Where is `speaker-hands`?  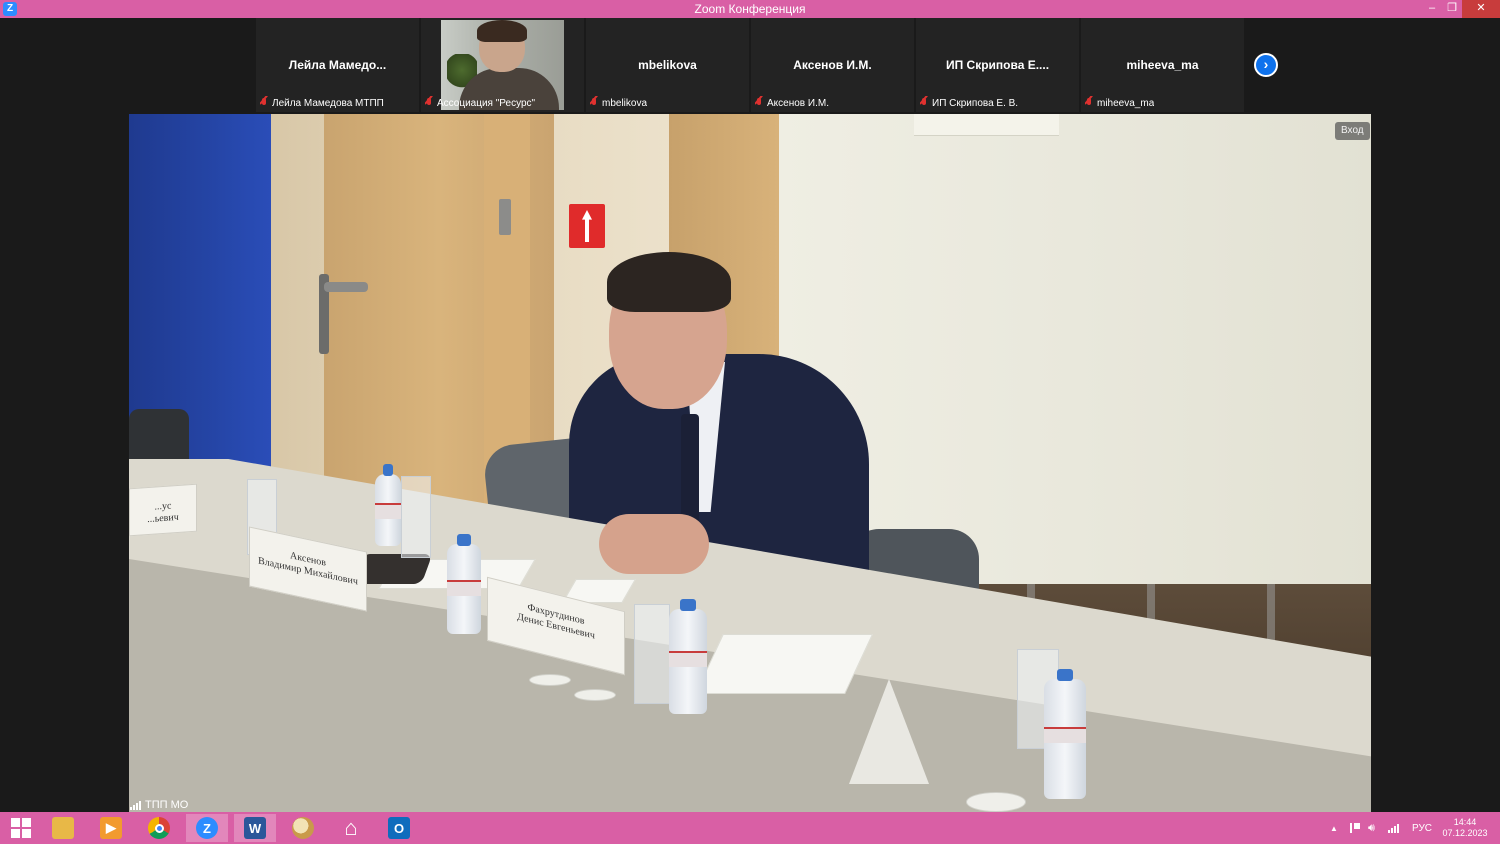
speaker-hands is located at coordinates (654, 544).